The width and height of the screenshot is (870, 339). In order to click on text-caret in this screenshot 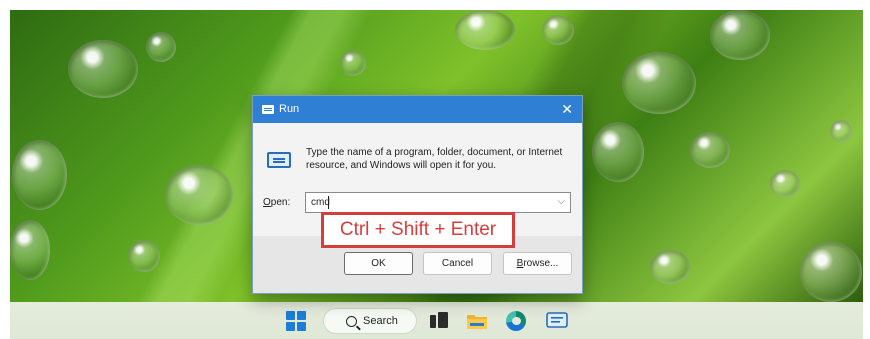, I will do `click(328, 202)`.